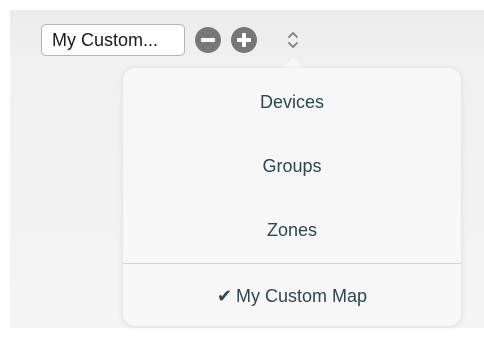 This screenshot has width=484, height=338. Describe the element at coordinates (224, 296) in the screenshot. I see `checkmark-icon: ✔` at that location.